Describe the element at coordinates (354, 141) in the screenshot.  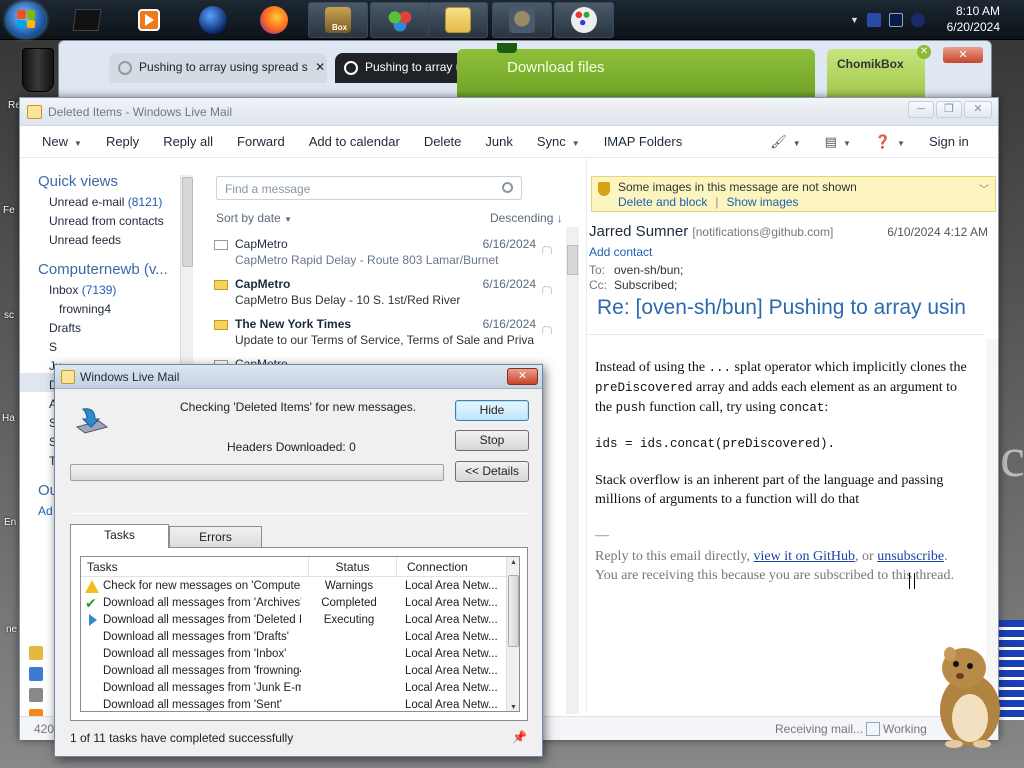
I see `add-to-calendar-button: Add to calendar` at that location.